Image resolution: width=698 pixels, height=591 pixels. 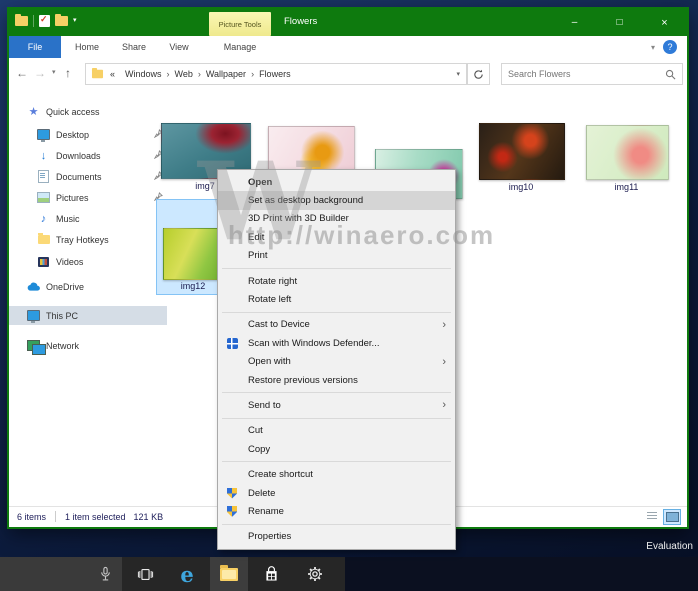 What do you see at coordinates (33, 112) in the screenshot?
I see `star-icon: ★` at bounding box center [33, 112].